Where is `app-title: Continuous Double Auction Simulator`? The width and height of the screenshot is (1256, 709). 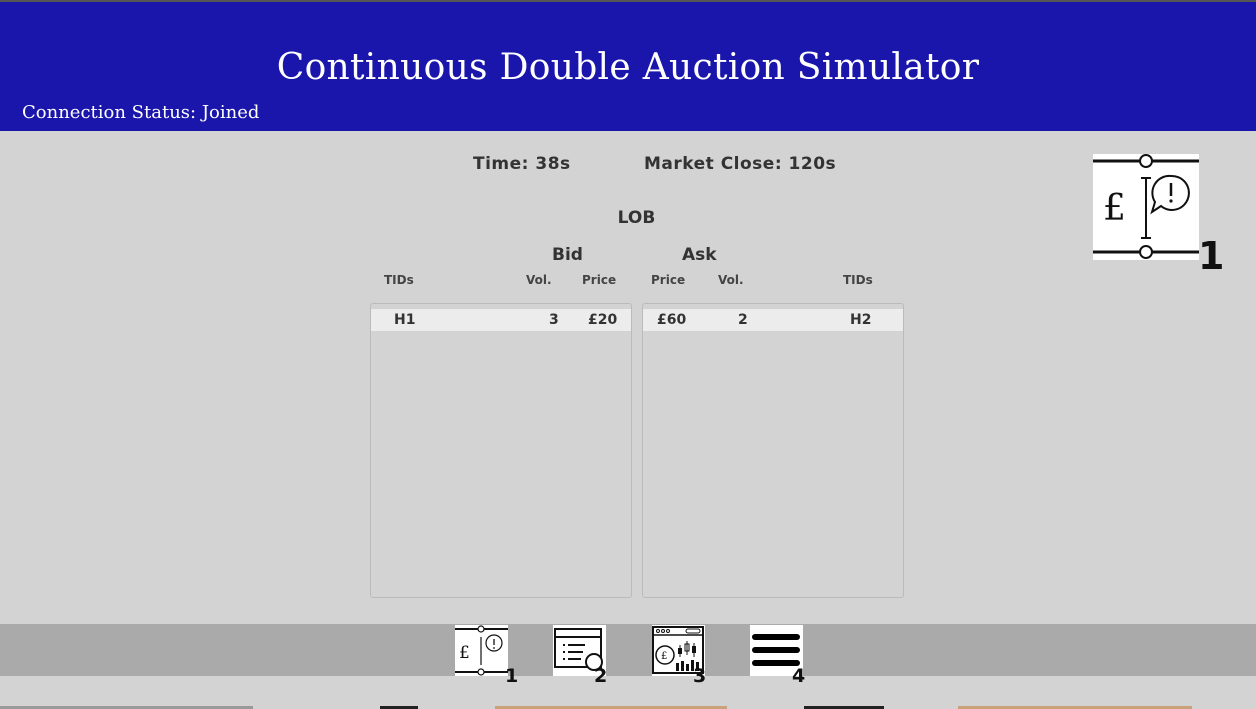 app-title: Continuous Double Auction Simulator is located at coordinates (628, 67).